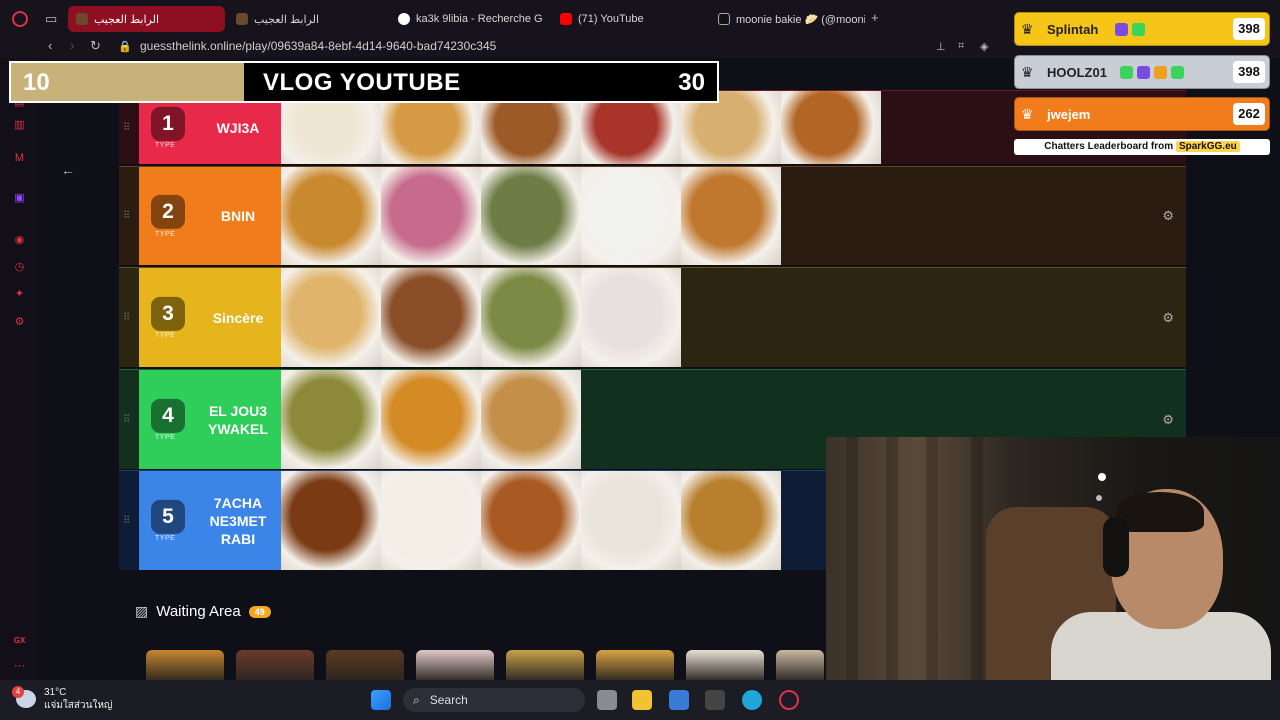 The height and width of the screenshot is (720, 1280). What do you see at coordinates (168, 123) in the screenshot?
I see `tier-rank-badge: 1` at bounding box center [168, 123].